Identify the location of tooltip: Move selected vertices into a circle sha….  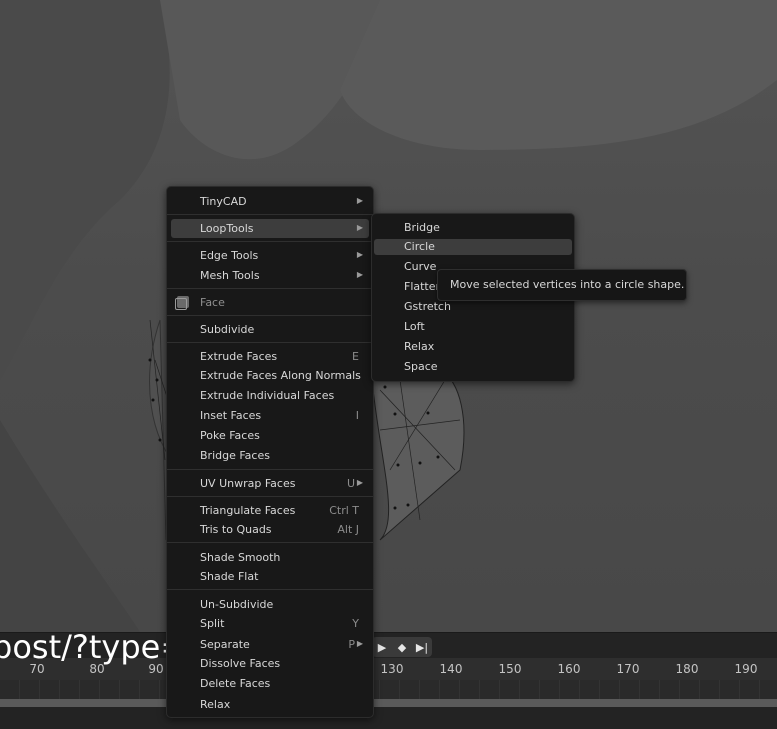
(562, 285).